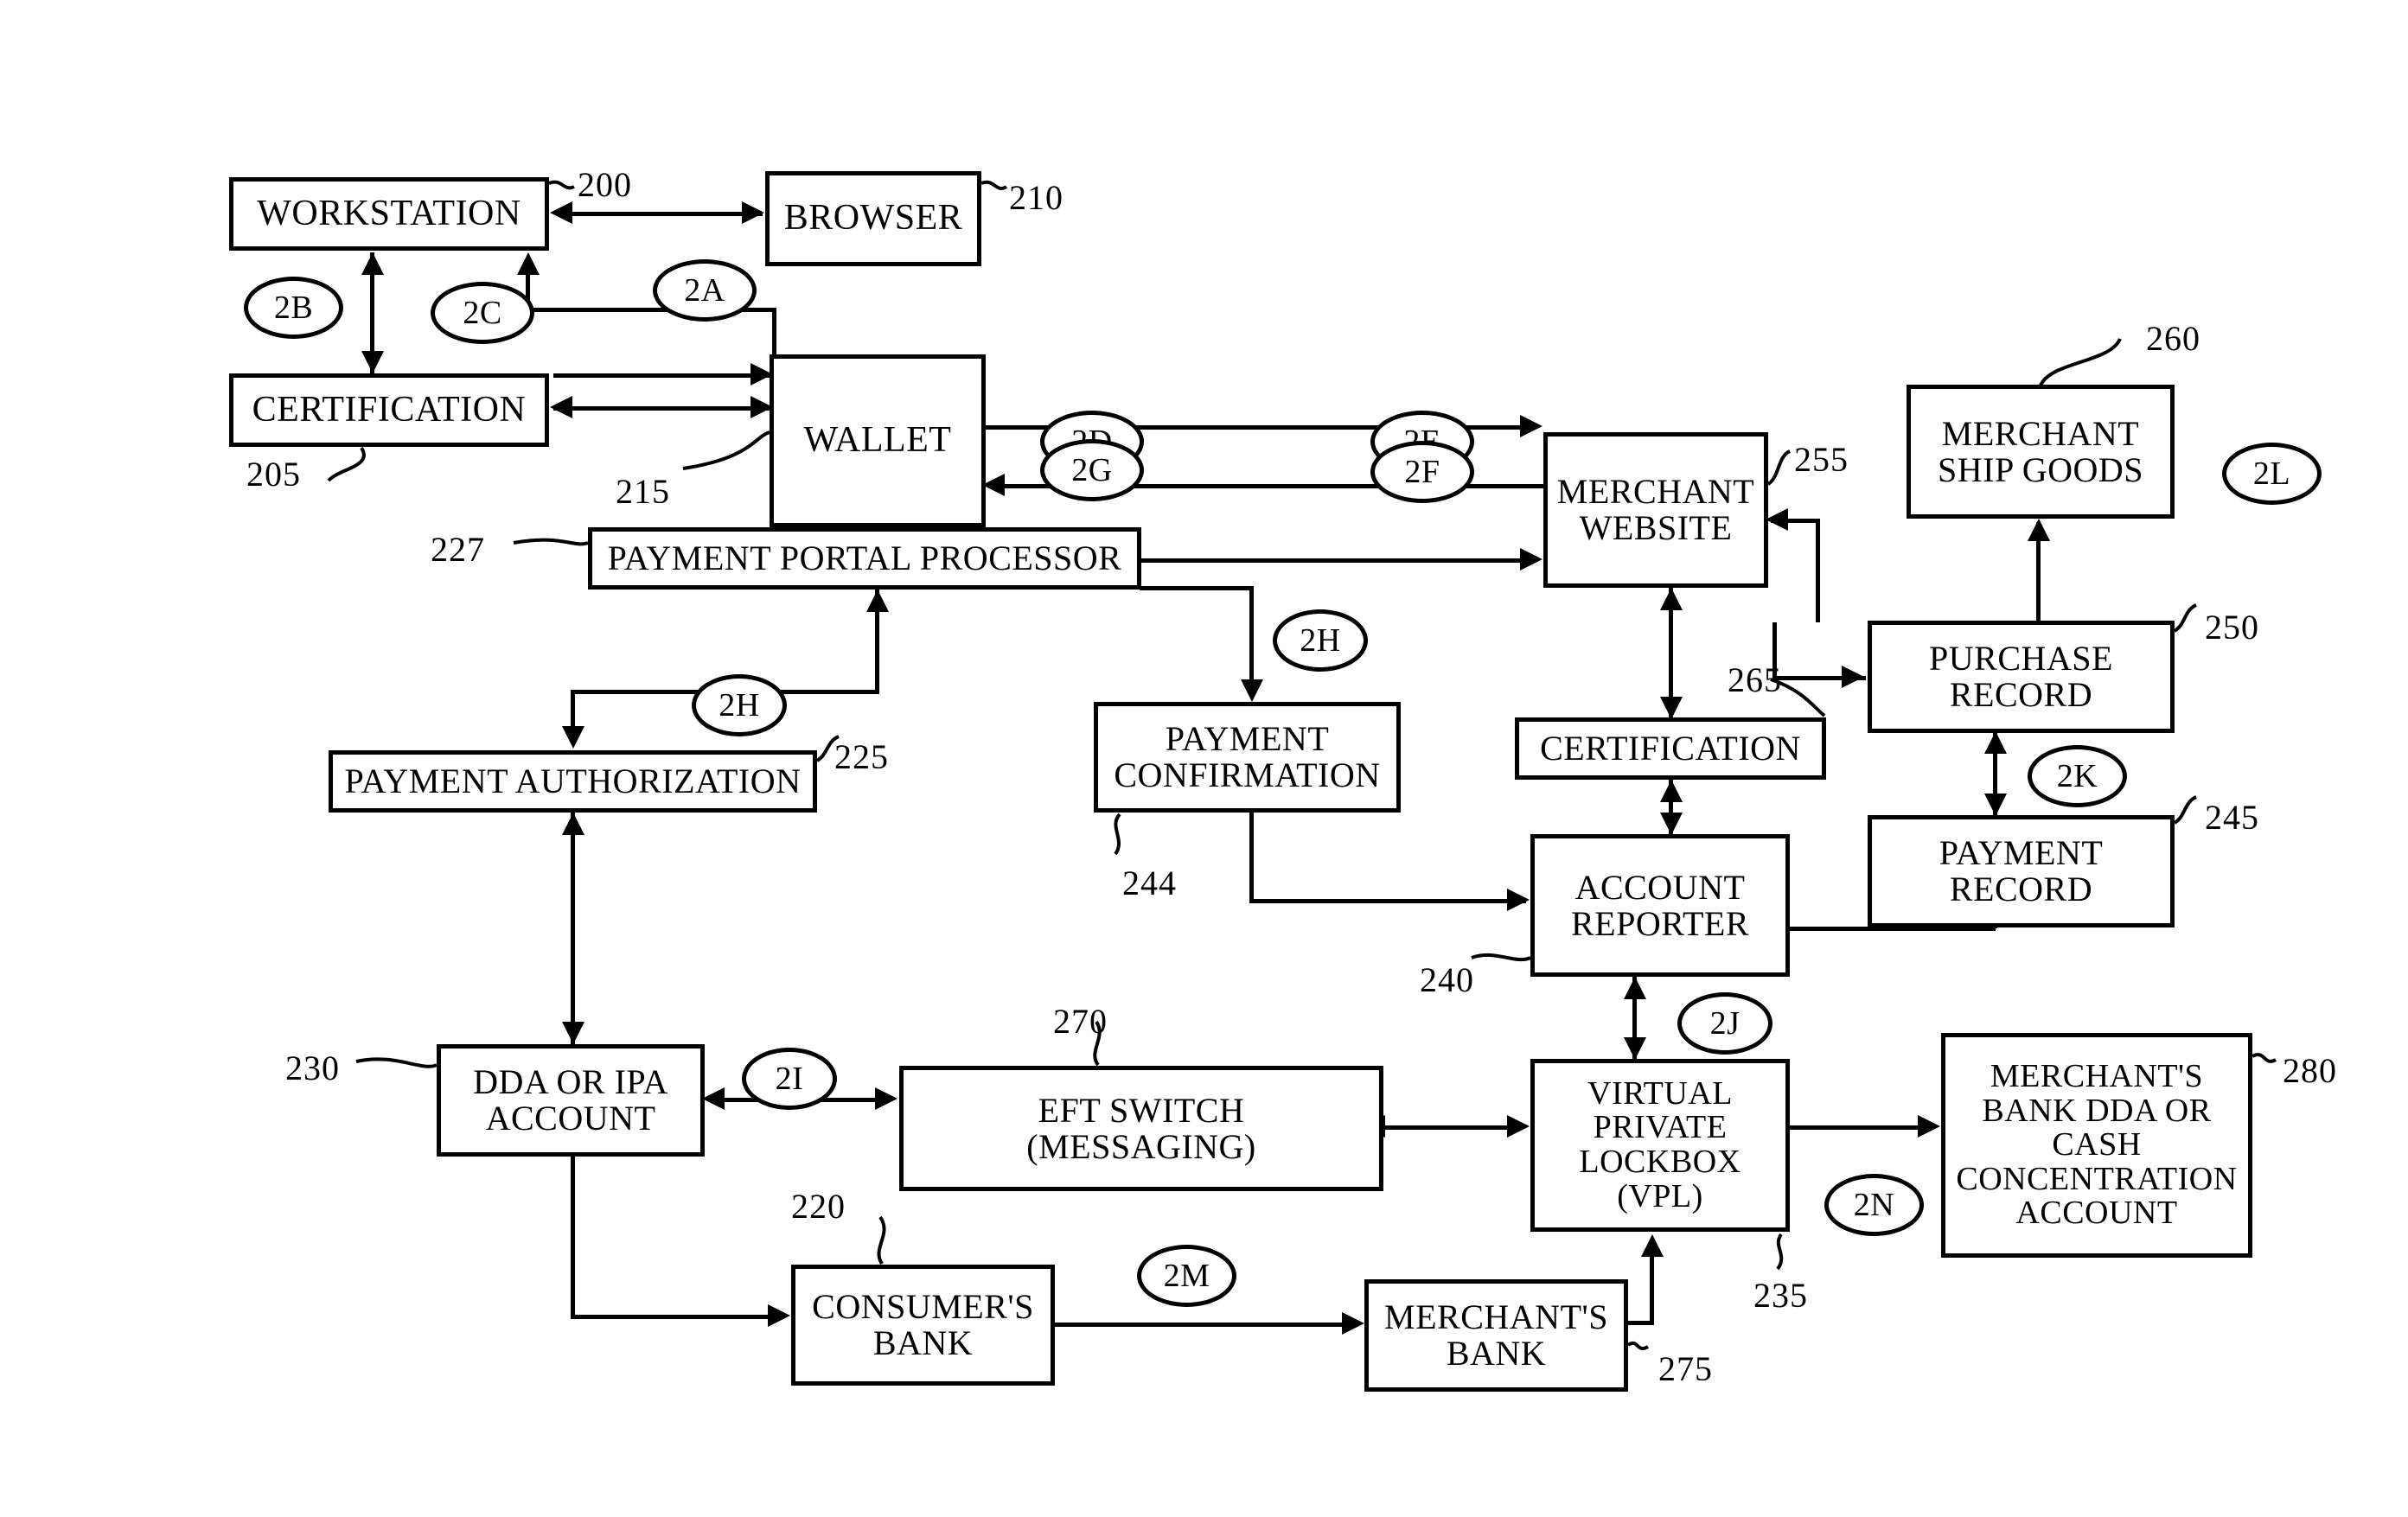  I want to click on step-bubble-2K: 2K, so click(2077, 776).